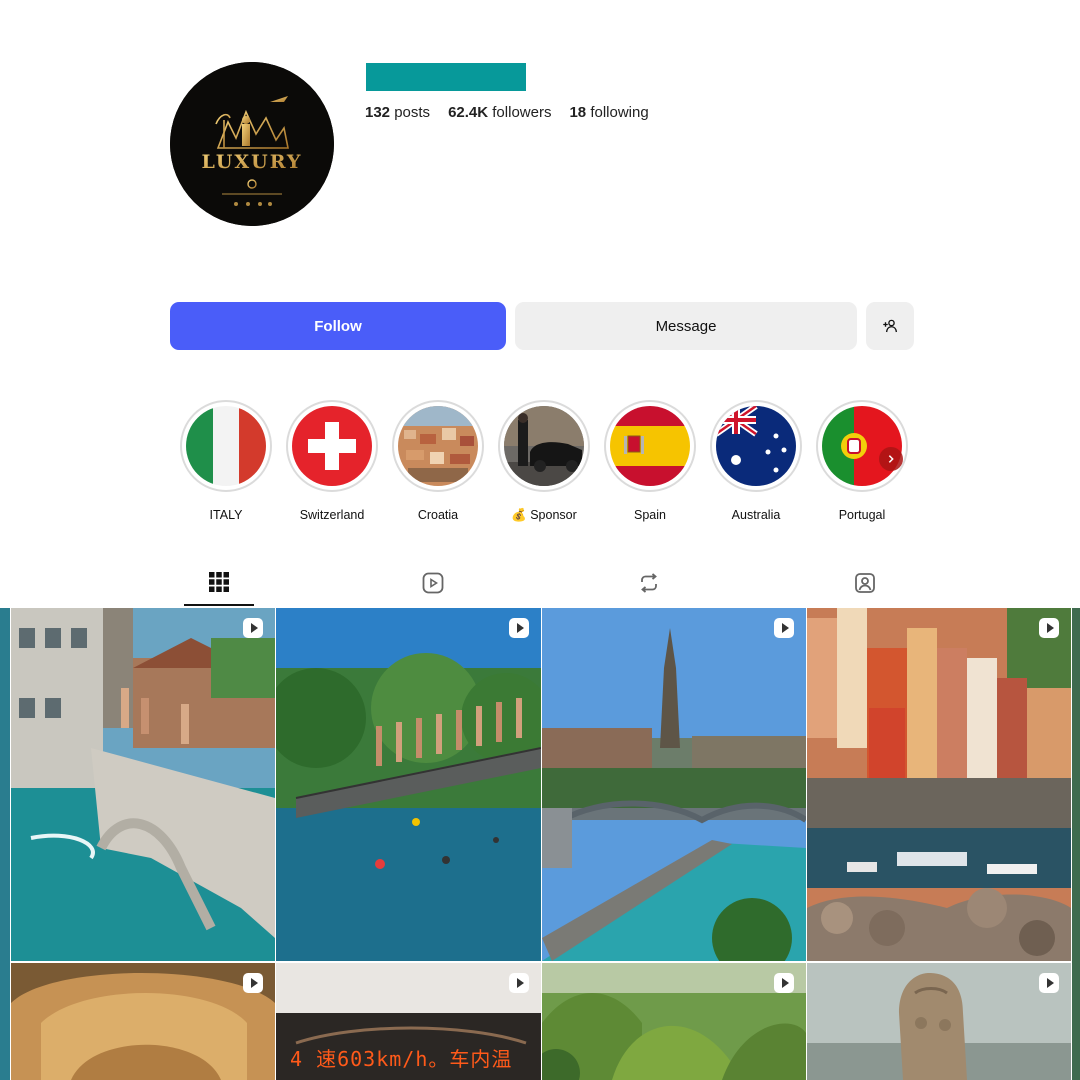  I want to click on grid-icon, so click(219, 582).